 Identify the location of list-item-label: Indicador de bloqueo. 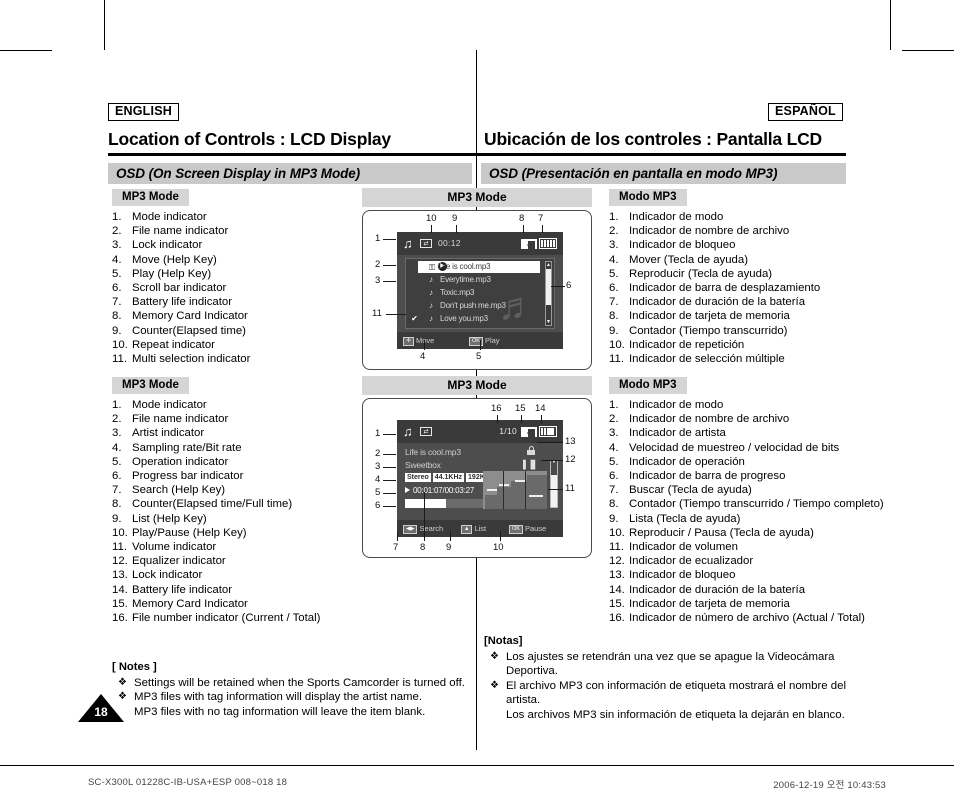
(682, 245).